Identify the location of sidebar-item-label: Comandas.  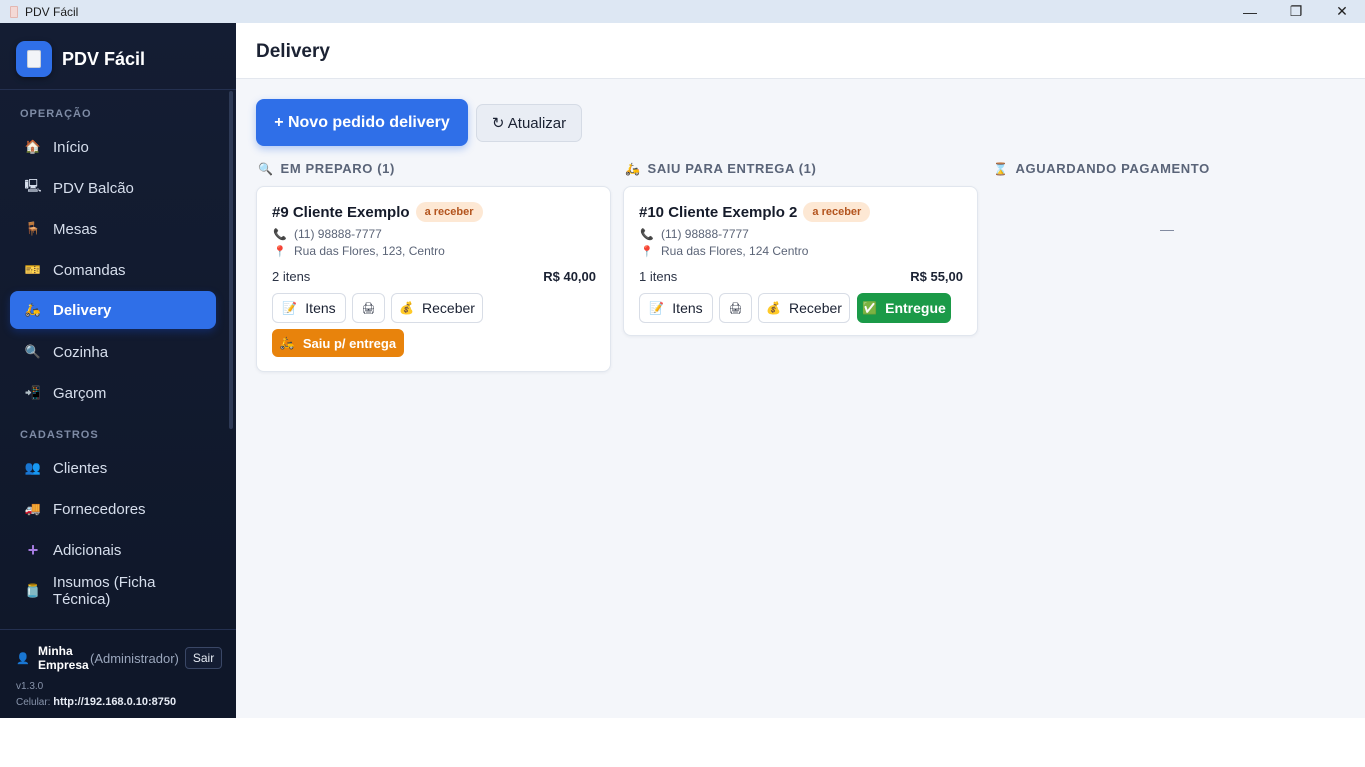
(89, 270).